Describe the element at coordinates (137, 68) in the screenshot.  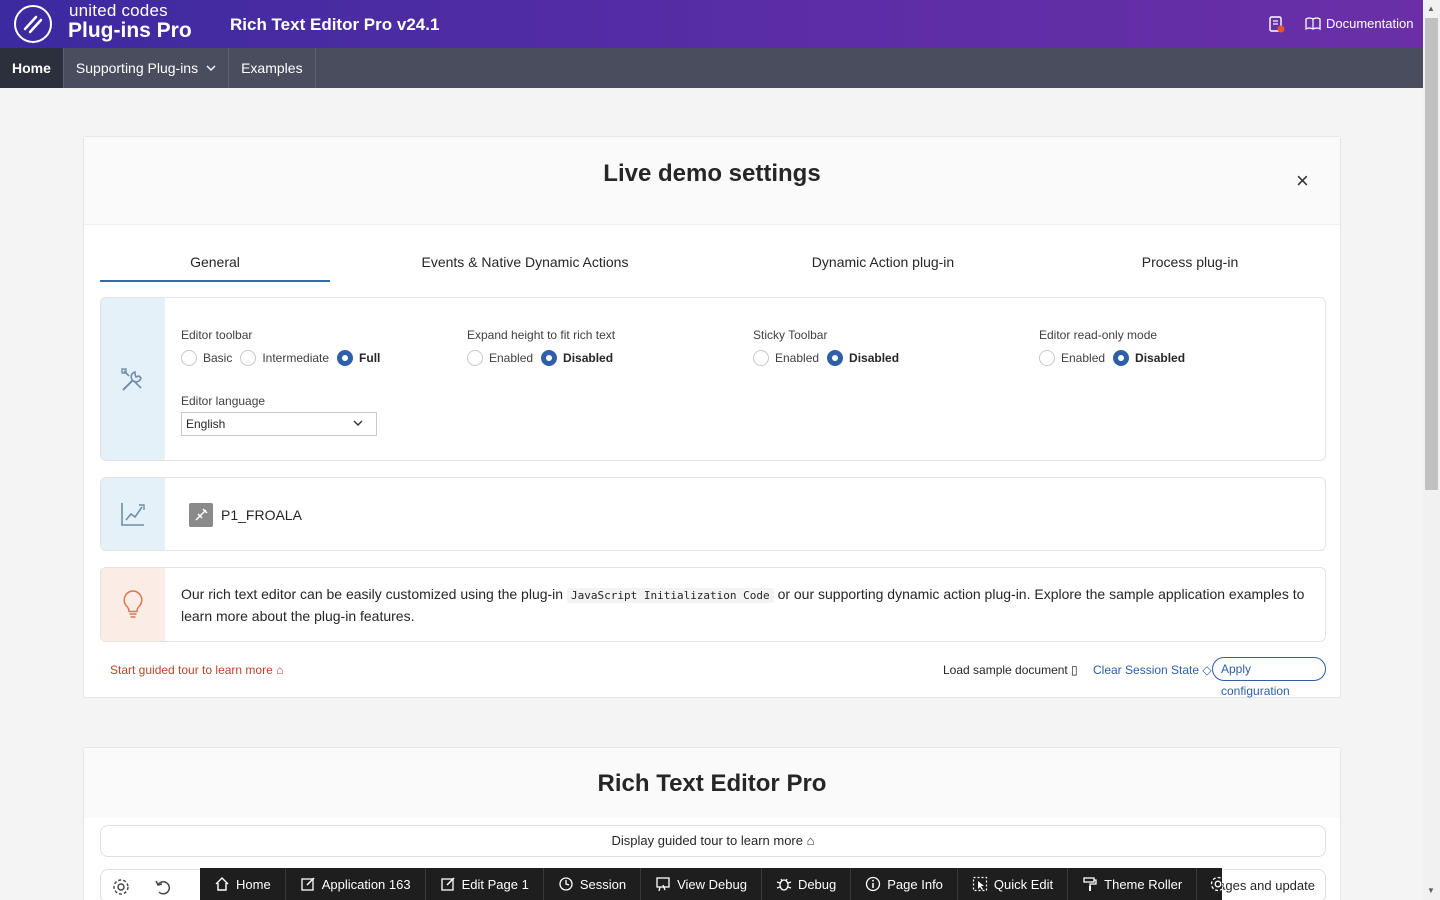
I see `nav-item-label: Supporting Plug-ins` at that location.